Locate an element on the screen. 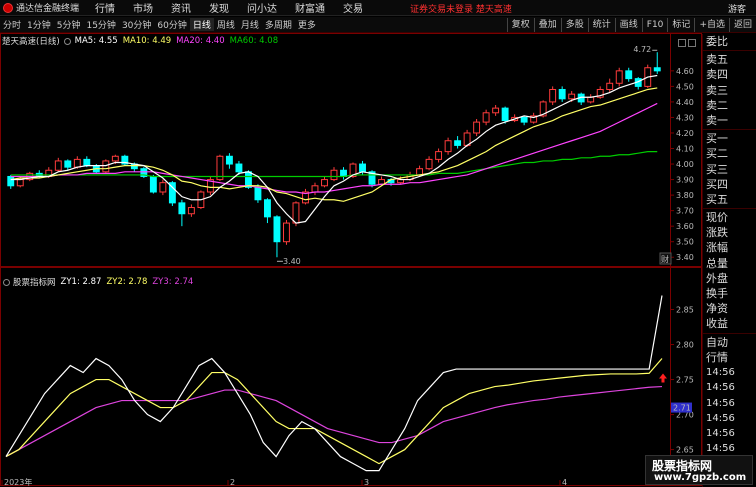 This screenshot has height=487, width=756. trade-time-0: 14:56 is located at coordinates (720, 372).